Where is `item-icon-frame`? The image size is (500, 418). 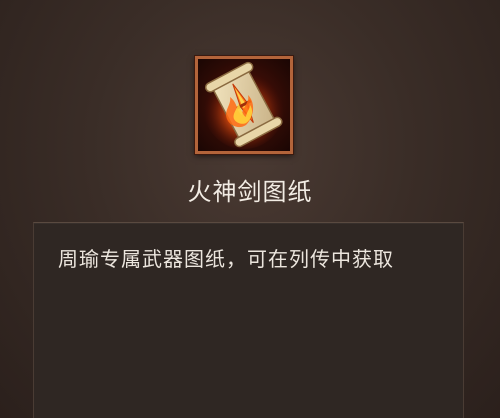
item-icon-frame is located at coordinates (244, 105).